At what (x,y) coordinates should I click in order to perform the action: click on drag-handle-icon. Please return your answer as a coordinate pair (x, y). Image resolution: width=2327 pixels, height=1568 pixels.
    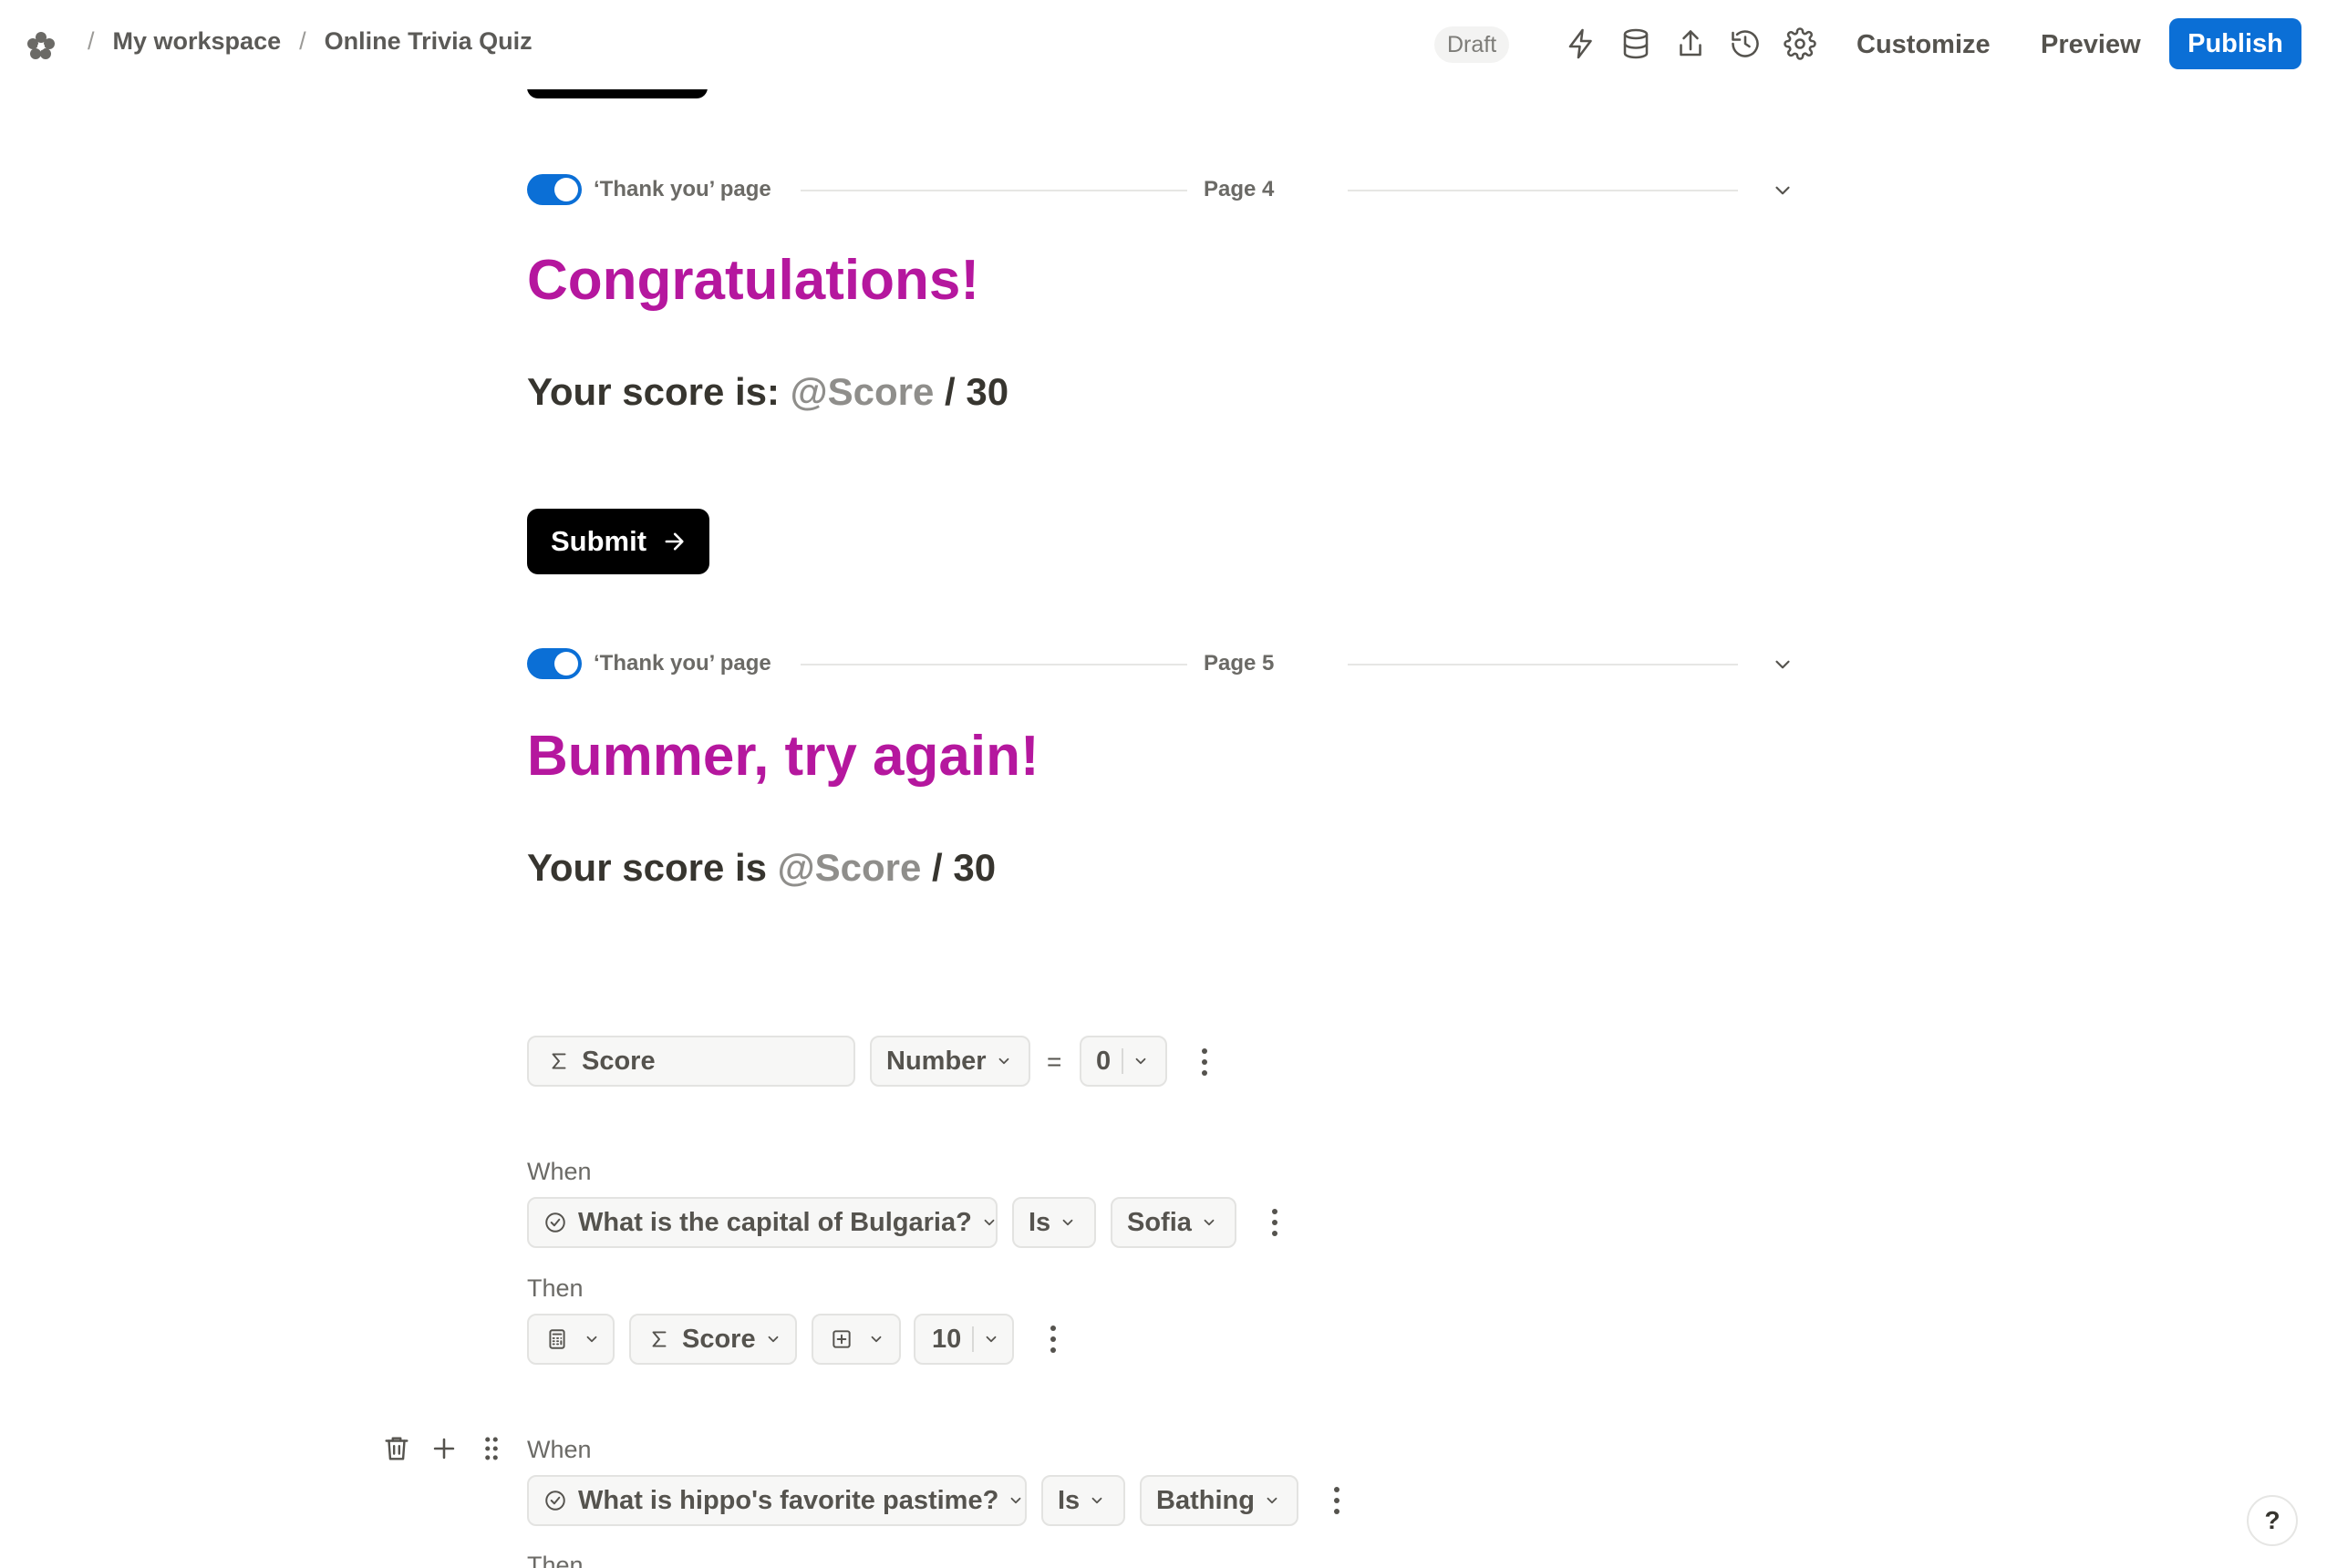
    Looking at the image, I should click on (491, 1448).